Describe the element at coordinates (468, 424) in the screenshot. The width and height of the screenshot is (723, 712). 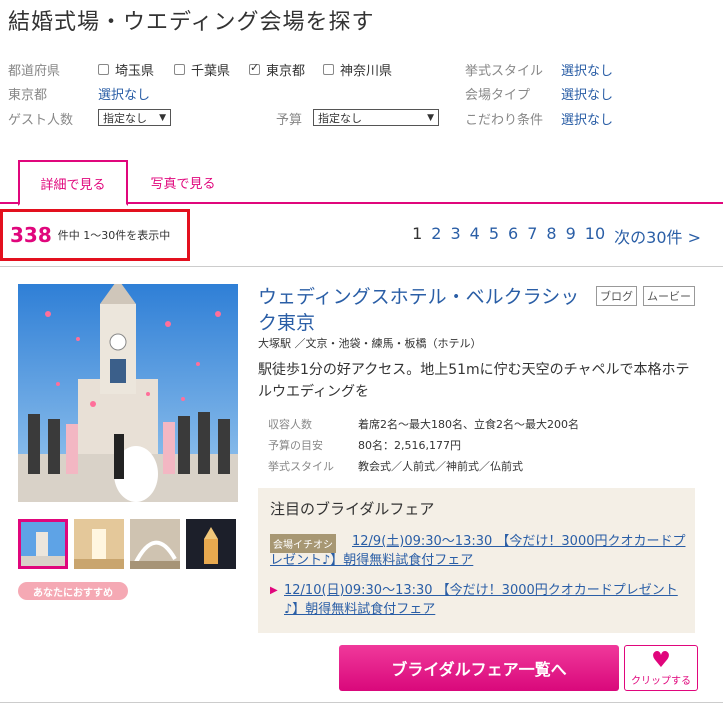
I see `spec-value: 着席2名〜最大180名、立食2名〜最大200名` at that location.